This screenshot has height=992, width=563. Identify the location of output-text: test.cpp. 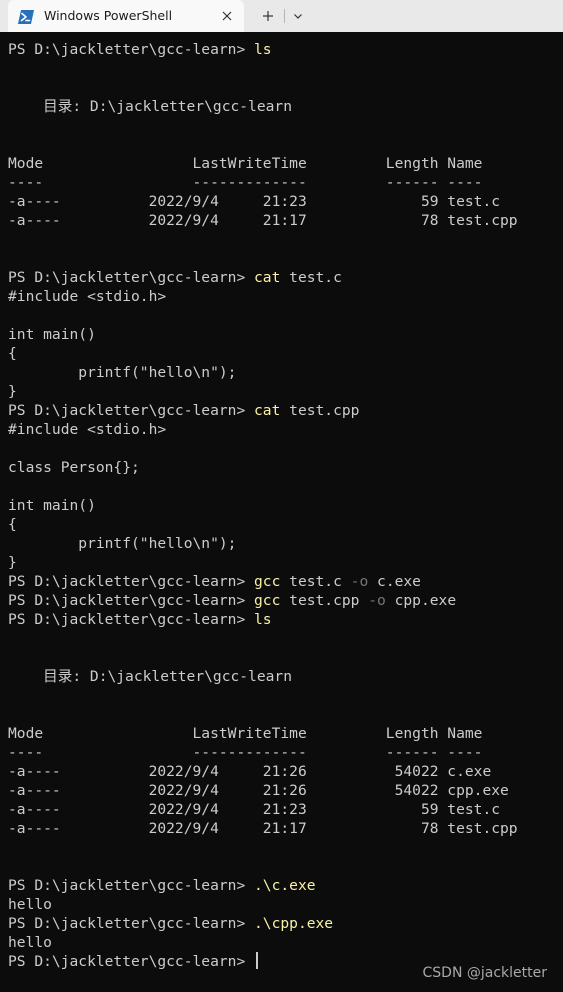
(324, 600).